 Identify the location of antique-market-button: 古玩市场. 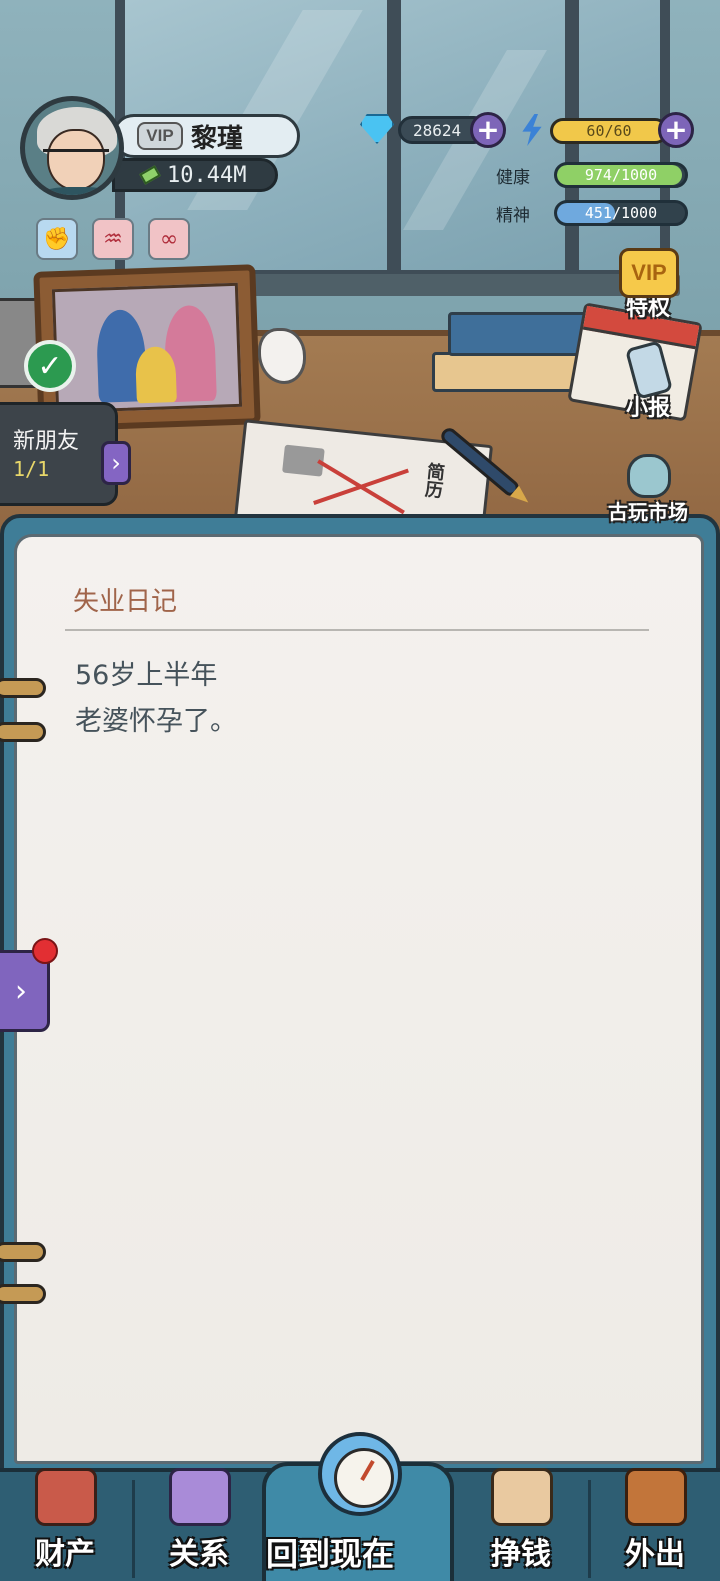
(648, 488).